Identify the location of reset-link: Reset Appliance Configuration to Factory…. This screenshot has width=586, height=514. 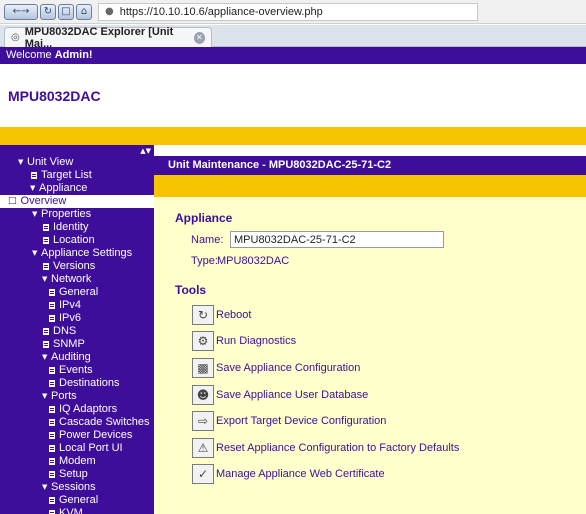
(337, 448).